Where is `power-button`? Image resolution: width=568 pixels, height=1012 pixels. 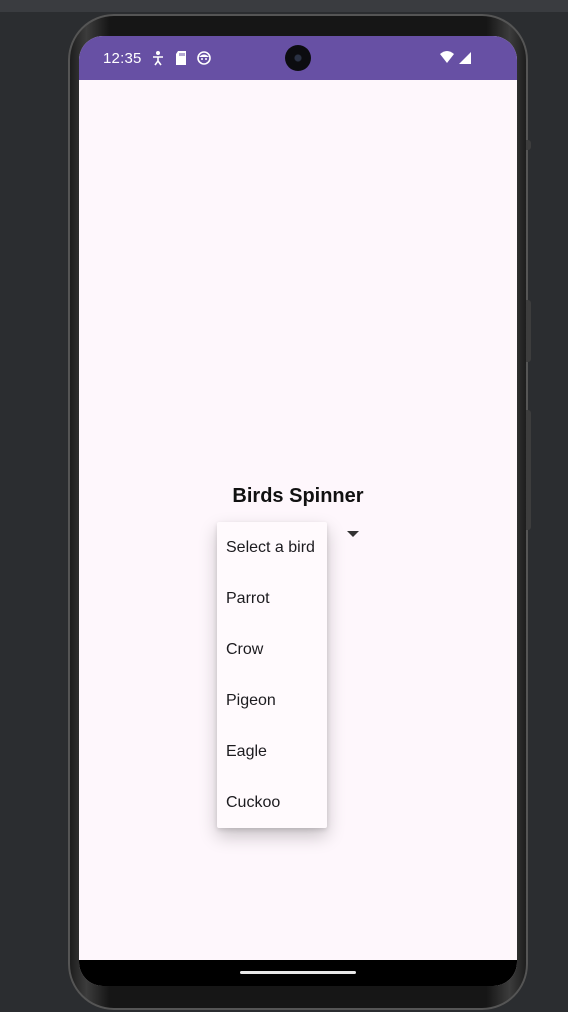 power-button is located at coordinates (528, 331).